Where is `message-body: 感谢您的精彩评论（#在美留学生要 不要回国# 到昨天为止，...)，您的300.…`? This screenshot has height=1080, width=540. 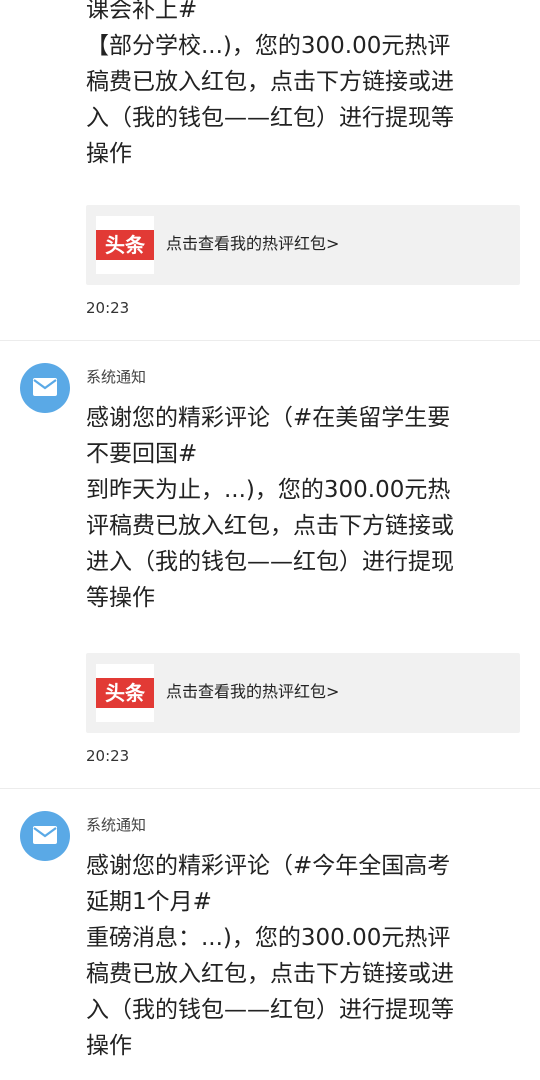
message-body: 感谢您的精彩评论（#在美留学生要 不要回国# 到昨天为止，...)，您的300.… is located at coordinates (270, 508).